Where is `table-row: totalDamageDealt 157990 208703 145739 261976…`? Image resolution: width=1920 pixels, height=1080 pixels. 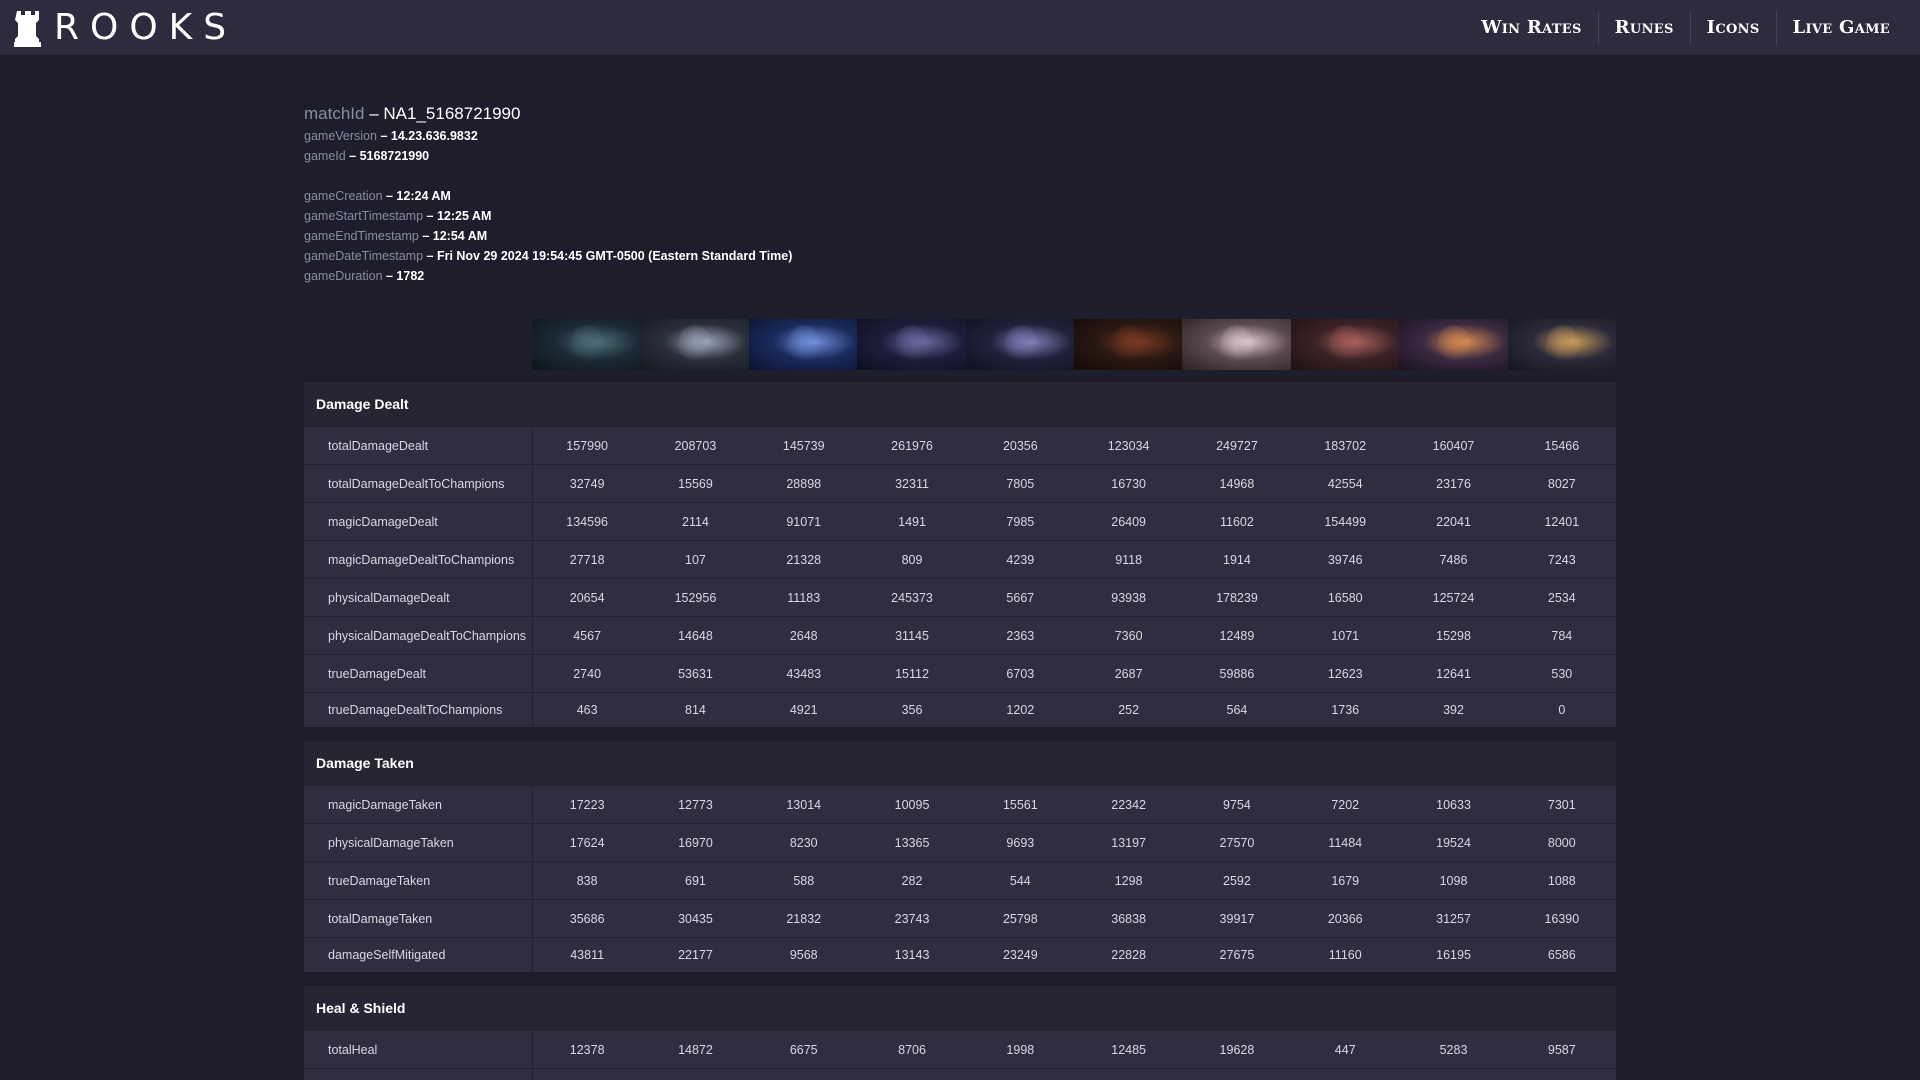
table-row: totalDamageDealt 157990 208703 145739 261976… is located at coordinates (960, 445).